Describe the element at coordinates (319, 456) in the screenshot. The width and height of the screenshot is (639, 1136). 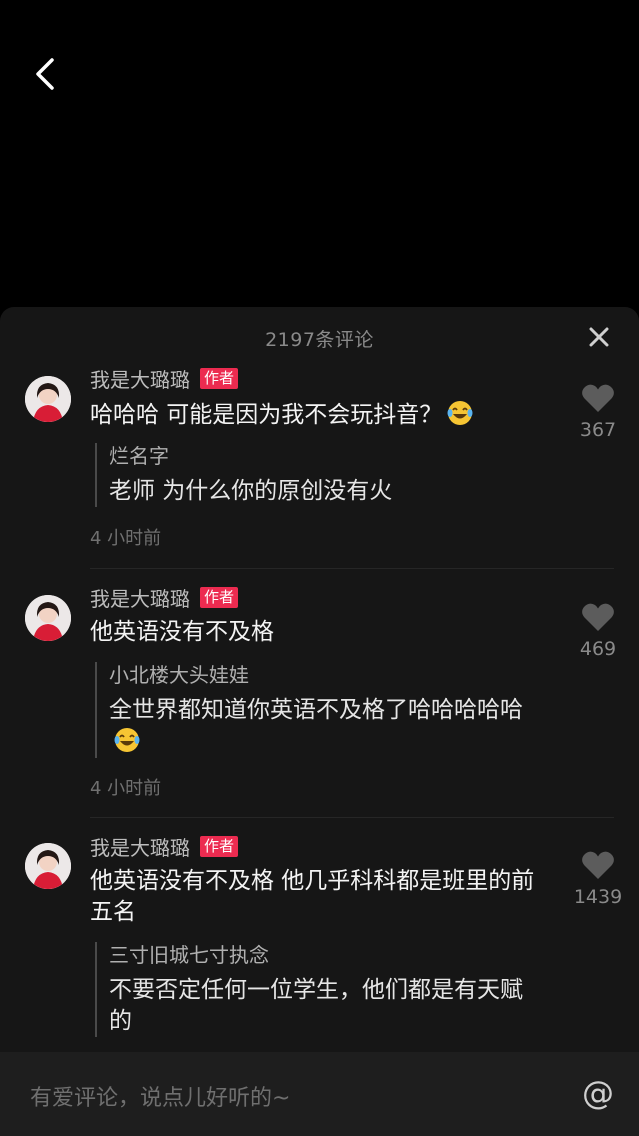
I see `reply-author-name: 烂名字` at that location.